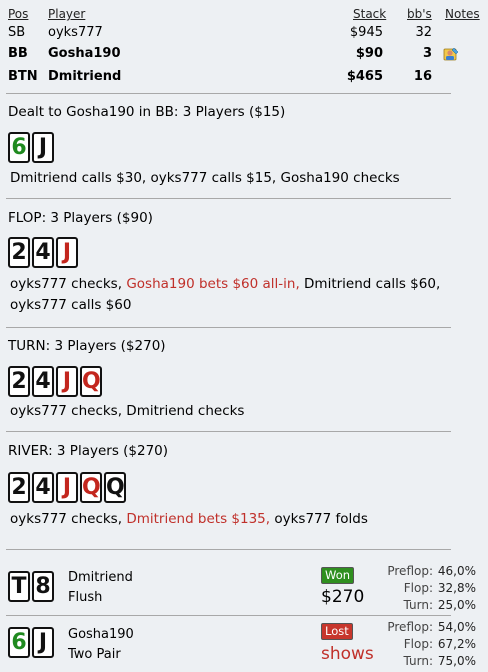  I want to click on column-header-stack: Stack, so click(369, 14).